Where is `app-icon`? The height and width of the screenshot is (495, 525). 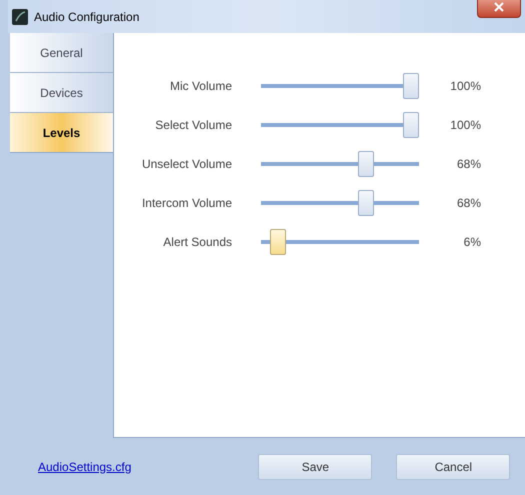 app-icon is located at coordinates (20, 16).